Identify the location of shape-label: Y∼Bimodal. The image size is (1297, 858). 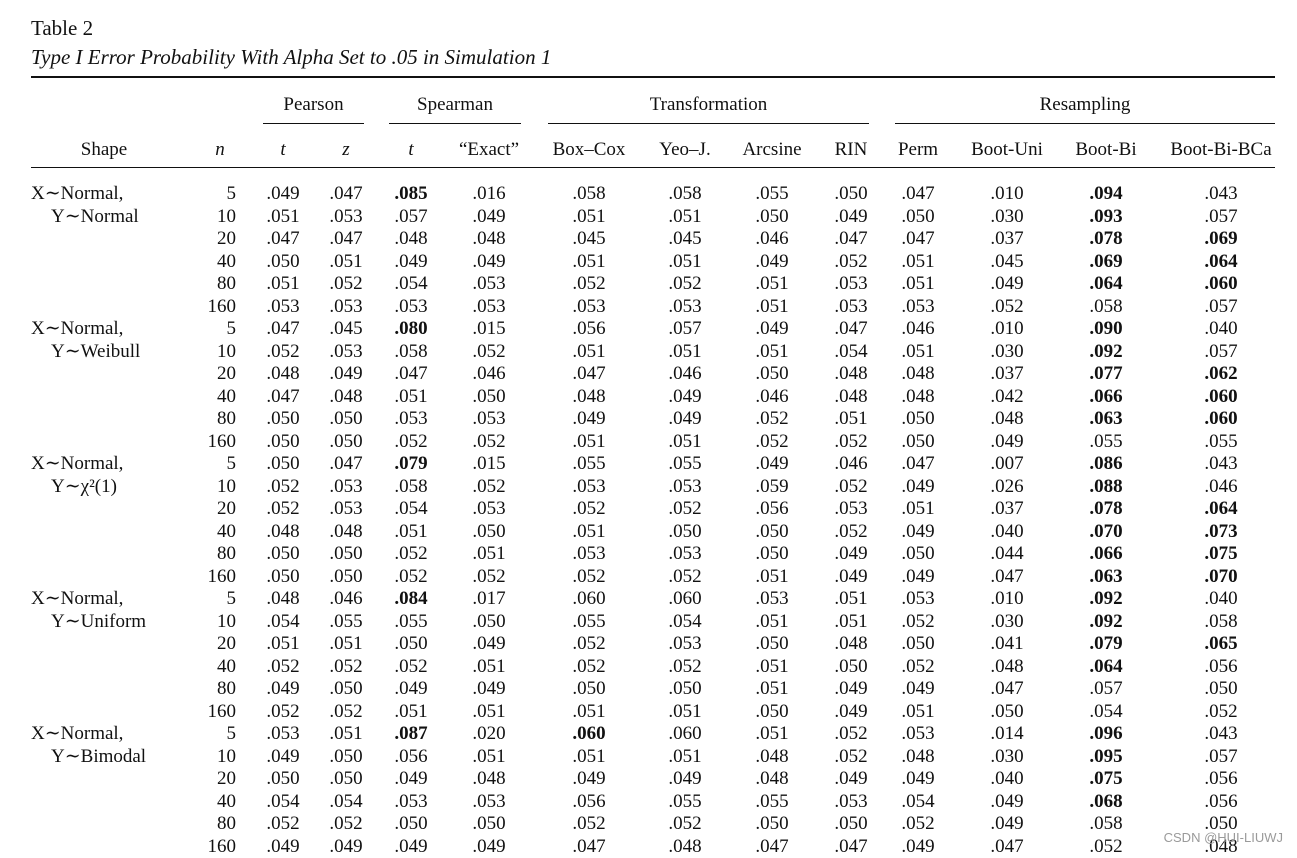
(99, 756).